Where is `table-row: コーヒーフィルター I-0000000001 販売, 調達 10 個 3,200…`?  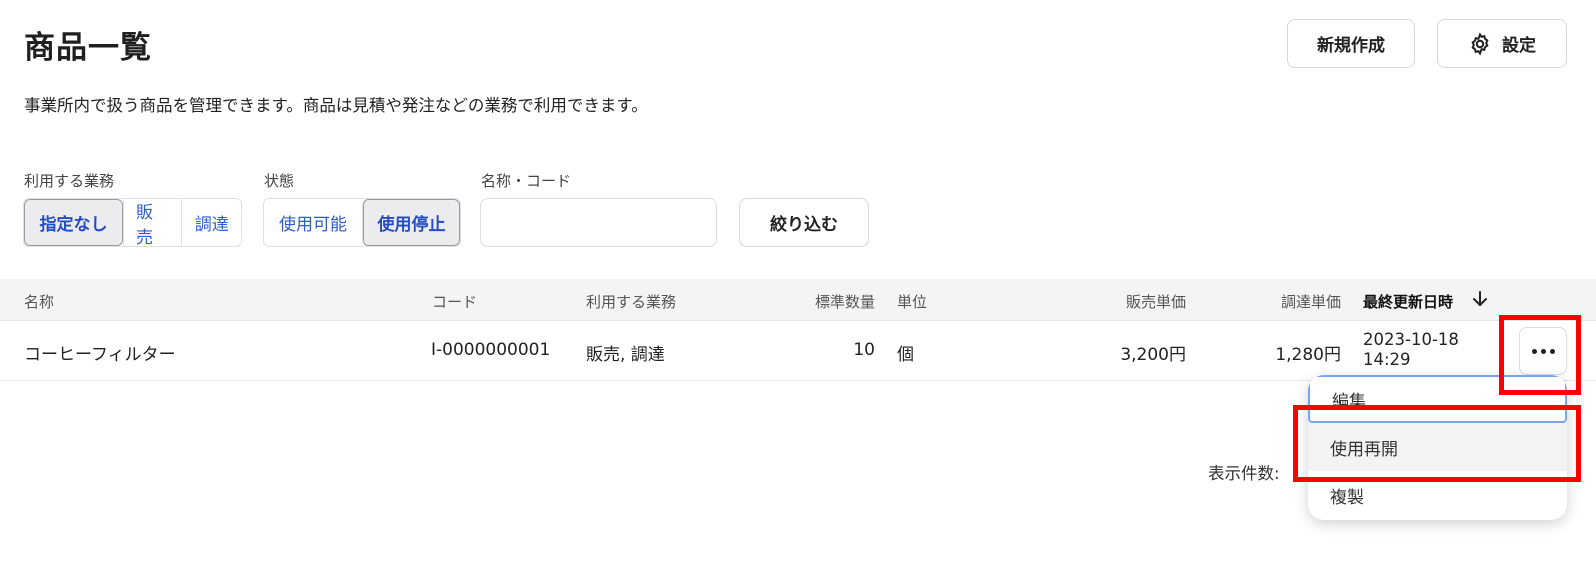
table-row: コーヒーフィルター I-0000000001 販売, 調達 10 個 3,200… is located at coordinates (798, 351).